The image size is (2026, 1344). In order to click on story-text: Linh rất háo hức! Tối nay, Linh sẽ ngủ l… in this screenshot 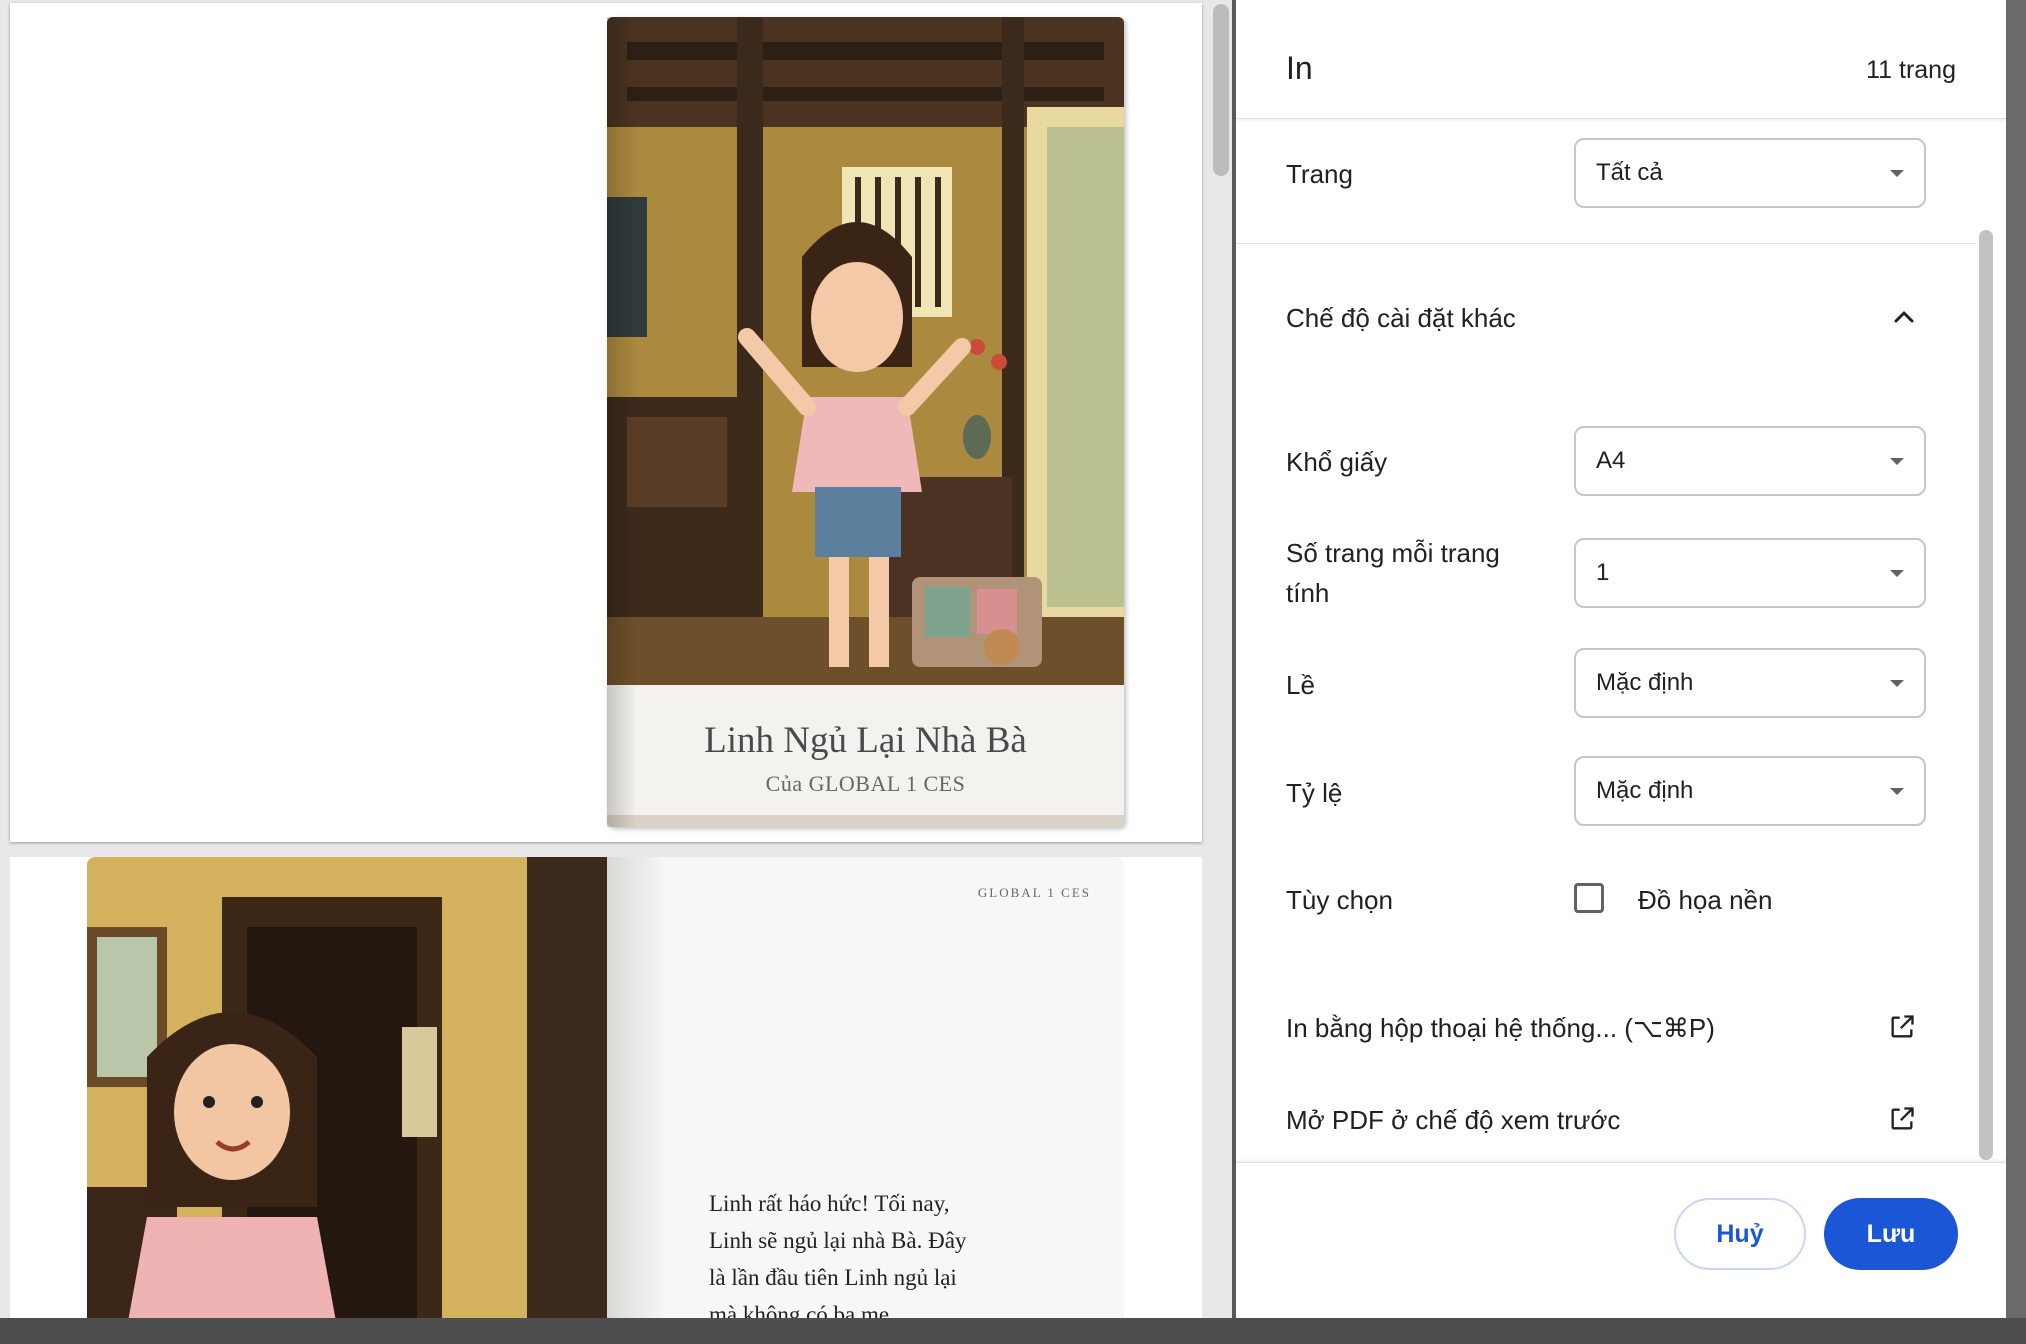, I will do `click(869, 1251)`.